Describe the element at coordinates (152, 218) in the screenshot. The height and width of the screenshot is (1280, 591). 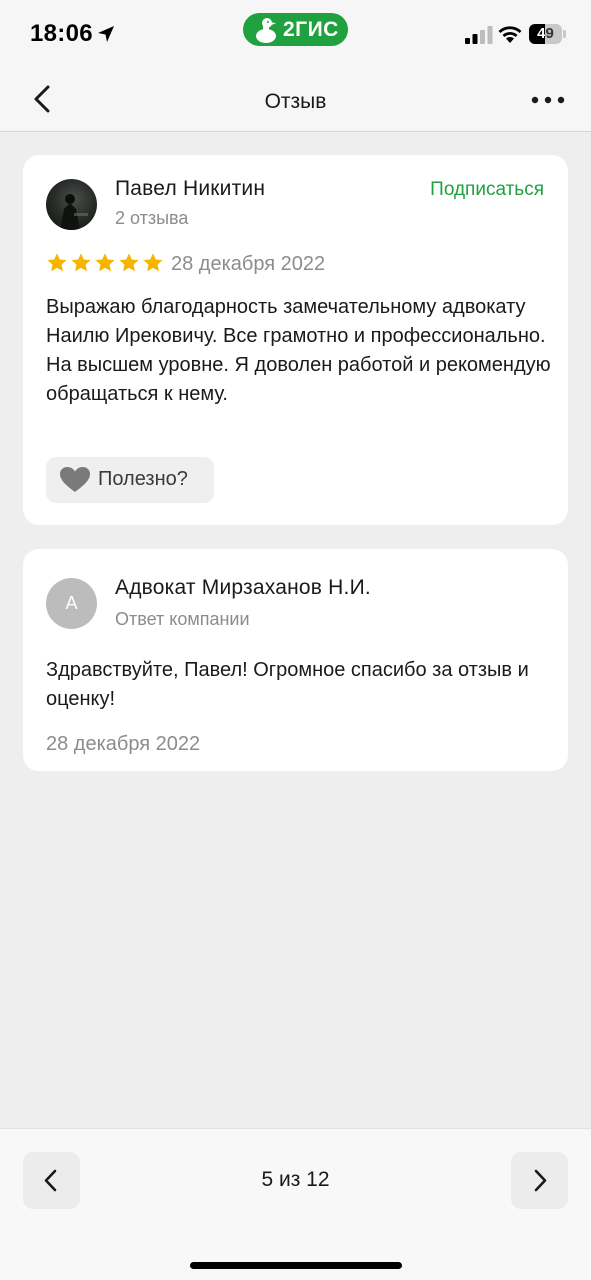
I see `author-review-count: 2 отзыва` at that location.